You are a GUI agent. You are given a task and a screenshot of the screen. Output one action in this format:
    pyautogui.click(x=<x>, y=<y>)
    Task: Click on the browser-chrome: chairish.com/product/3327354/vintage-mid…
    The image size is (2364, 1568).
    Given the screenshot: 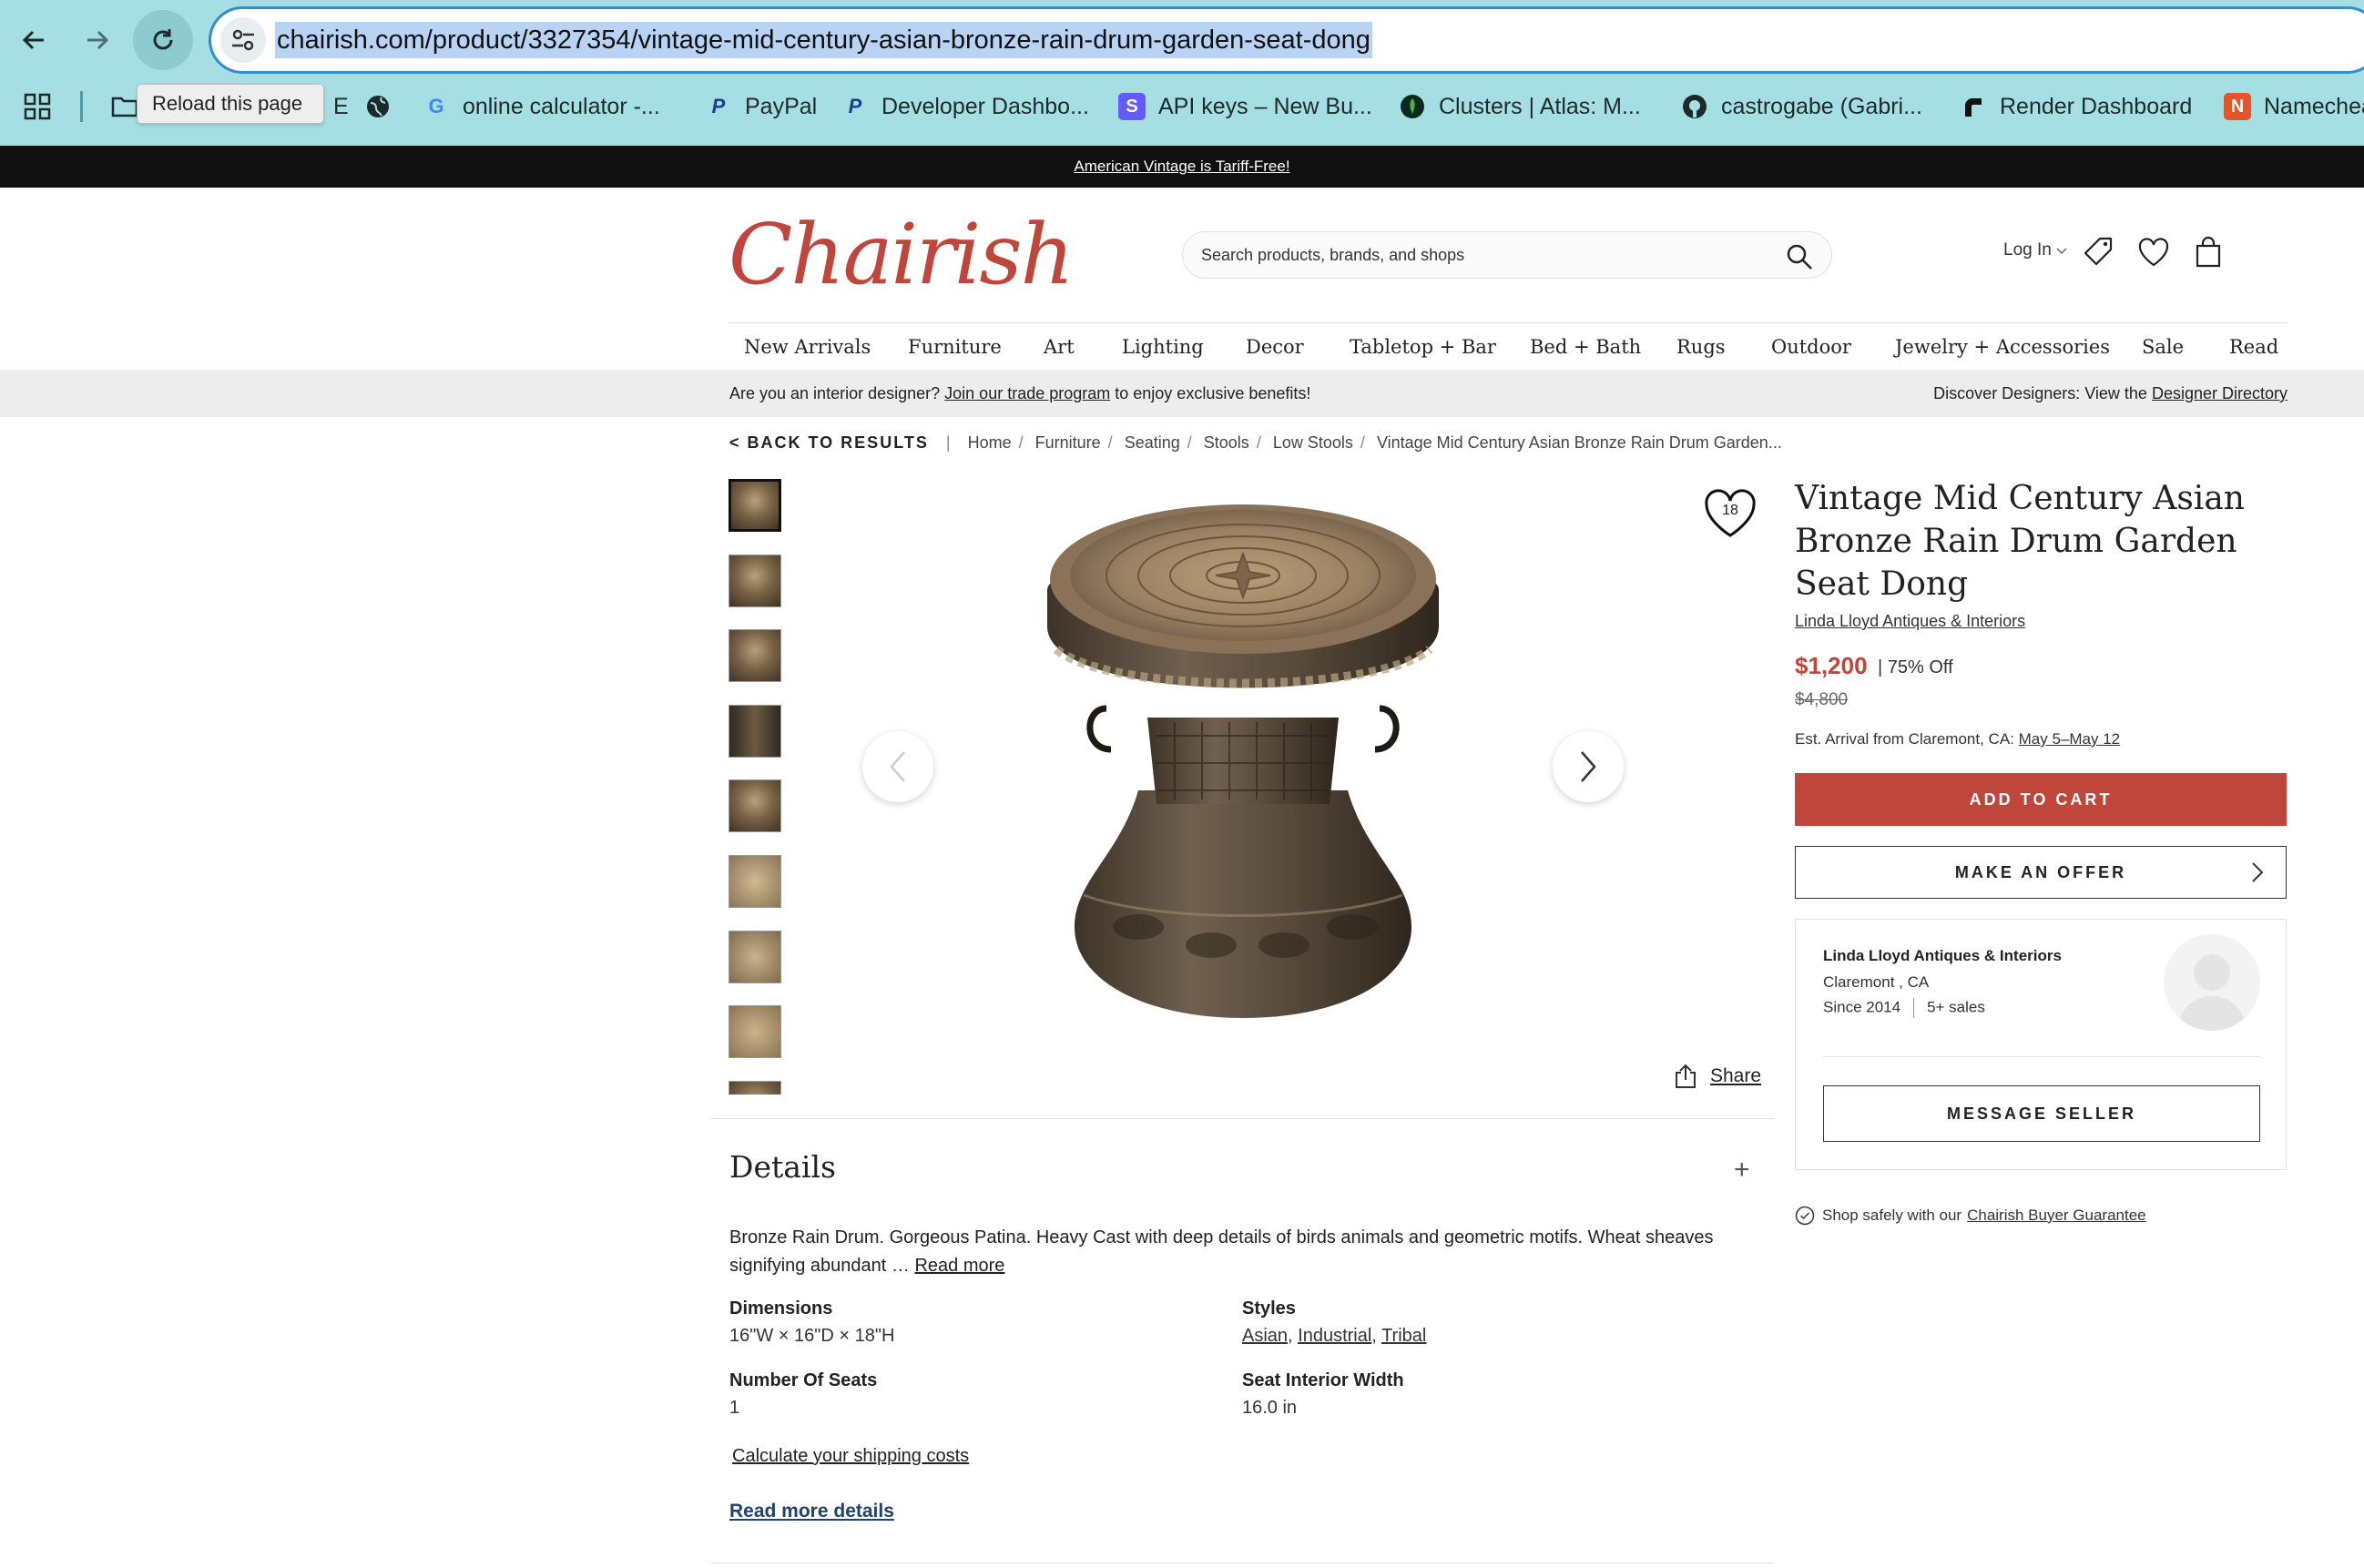 What is the action you would take?
    pyautogui.click(x=1182, y=73)
    